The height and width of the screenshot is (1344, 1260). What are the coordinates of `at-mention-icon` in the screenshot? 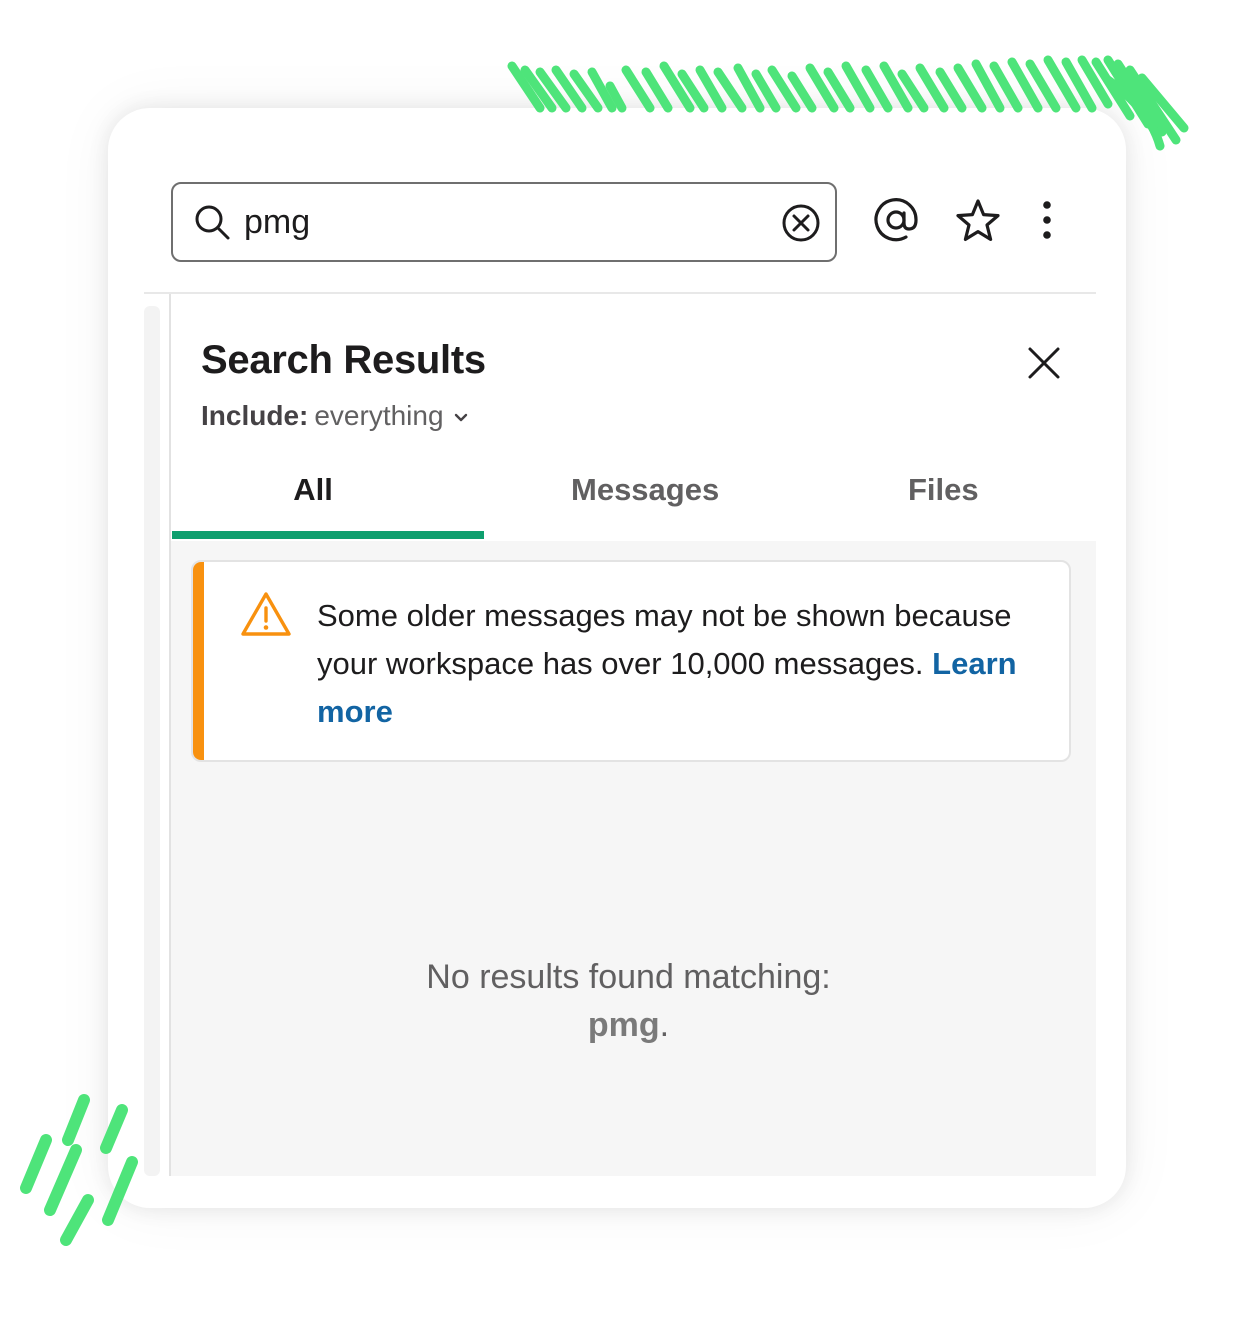 It's located at (896, 220).